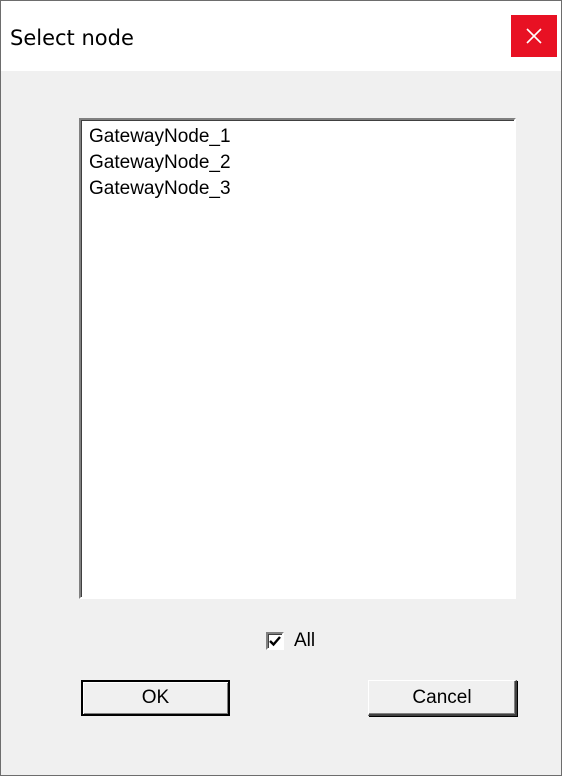  Describe the element at coordinates (290, 641) in the screenshot. I see `all-checkbox-row: All` at that location.